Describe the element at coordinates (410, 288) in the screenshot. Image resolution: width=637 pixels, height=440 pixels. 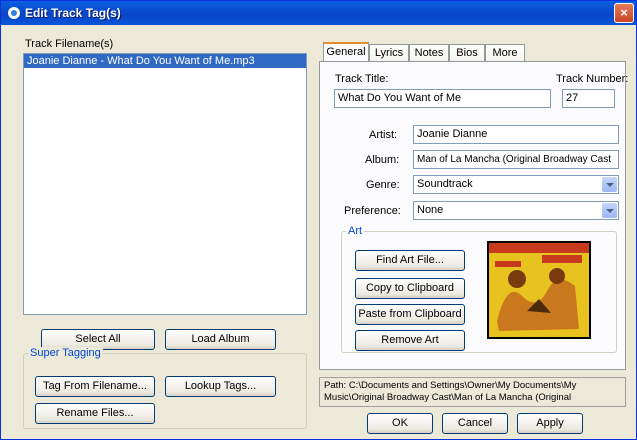
I see `copy-to-clipboard-button: Copy to Clipboard` at that location.